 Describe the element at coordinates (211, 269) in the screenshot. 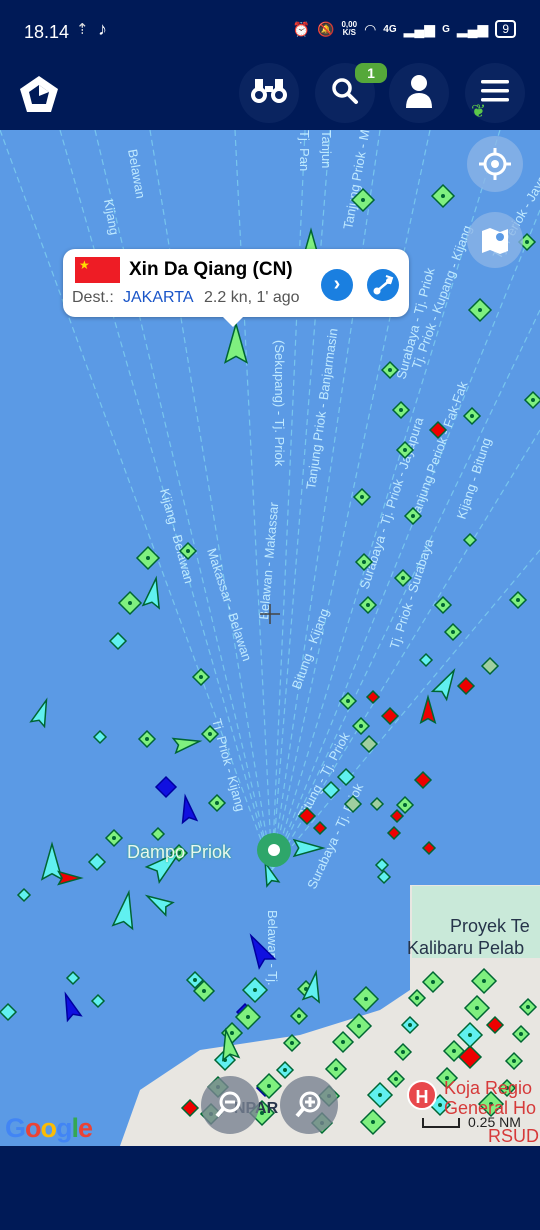

I see `vessel-name: Xin Da Qiang (CN)` at that location.